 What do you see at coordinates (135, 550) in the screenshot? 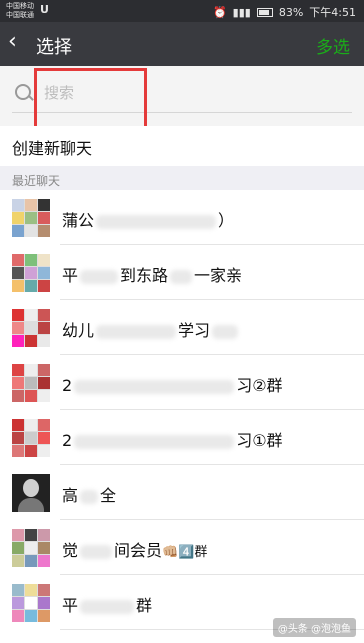
I see `chat-name: 觉间会员👊🏼4️⃣群` at bounding box center [135, 550].